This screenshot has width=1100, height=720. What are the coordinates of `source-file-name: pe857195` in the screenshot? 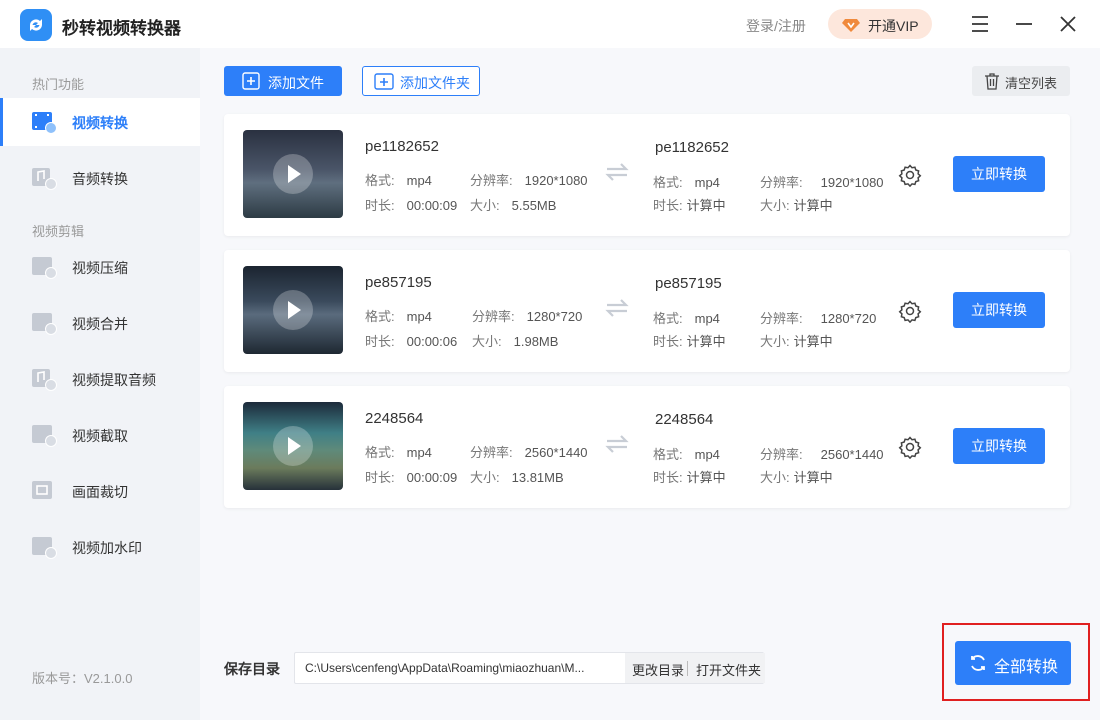 It's located at (398, 282).